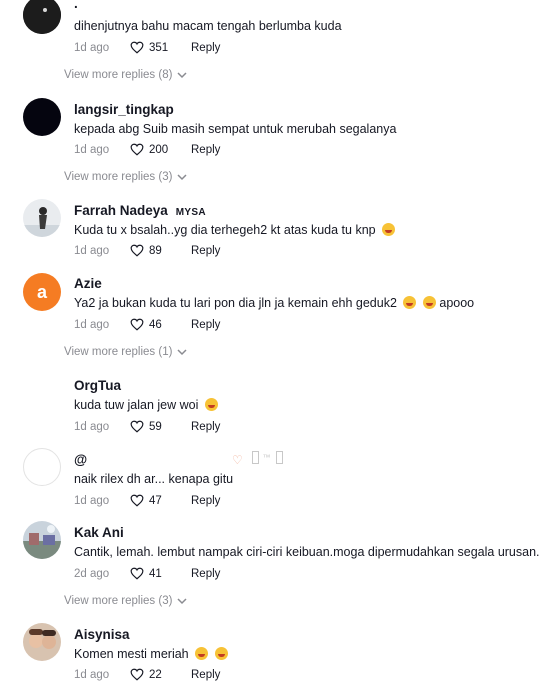  I want to click on like-button: 41, so click(156, 573).